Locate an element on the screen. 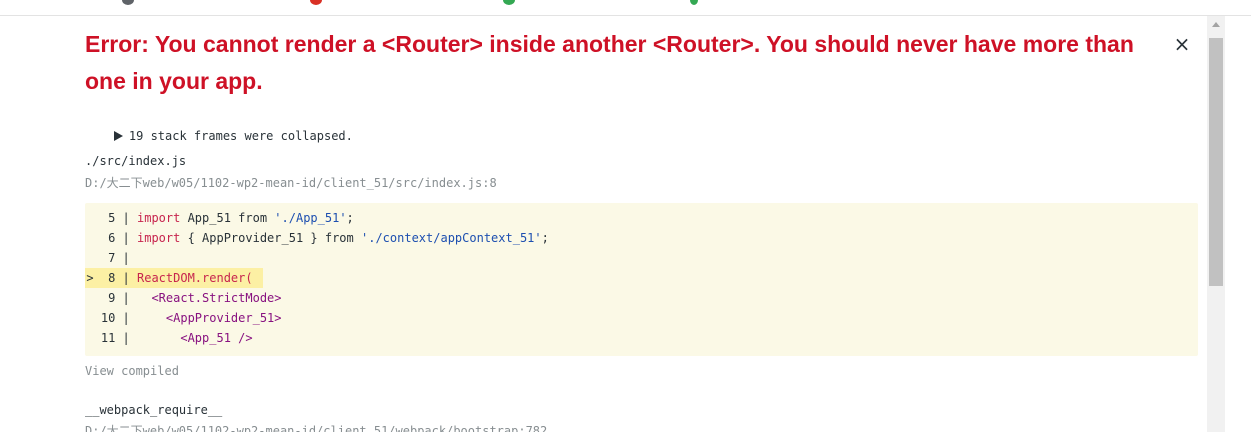 This screenshot has height=432, width=1251. view-compiled-link: View compiled is located at coordinates (132, 371).